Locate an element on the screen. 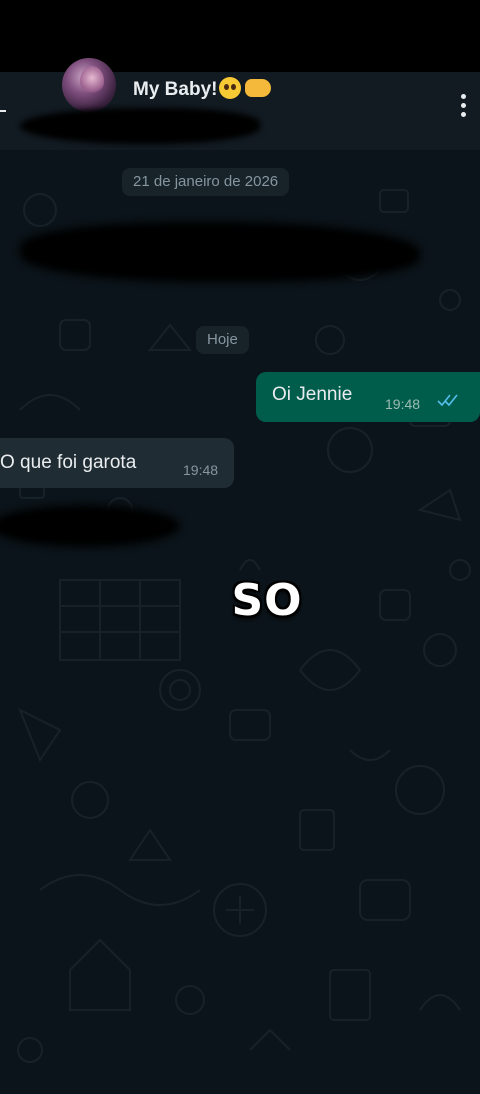 Image resolution: width=480 pixels, height=1094 pixels. message-text: Oi Jennie is located at coordinates (312, 394).